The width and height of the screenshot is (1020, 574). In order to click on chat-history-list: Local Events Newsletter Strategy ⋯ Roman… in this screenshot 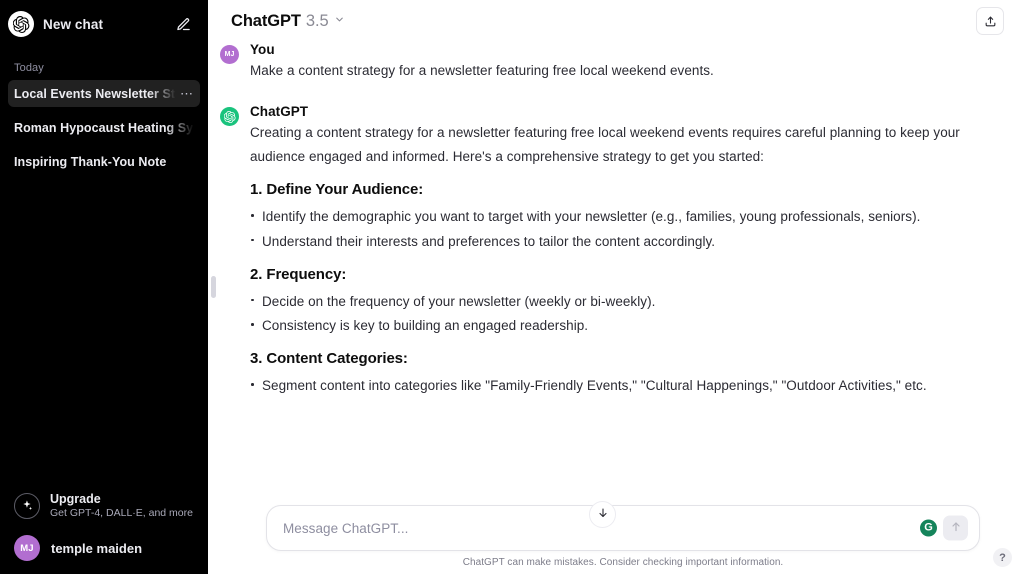, I will do `click(104, 131)`.